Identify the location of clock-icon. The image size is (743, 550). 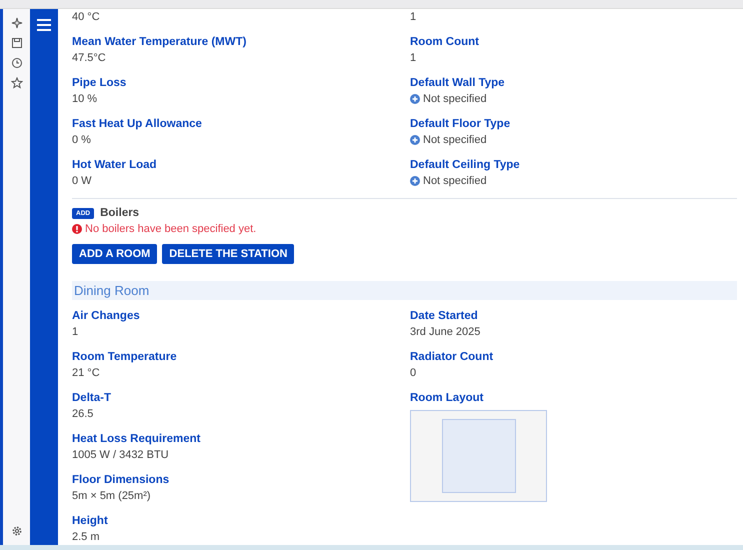
(16, 63).